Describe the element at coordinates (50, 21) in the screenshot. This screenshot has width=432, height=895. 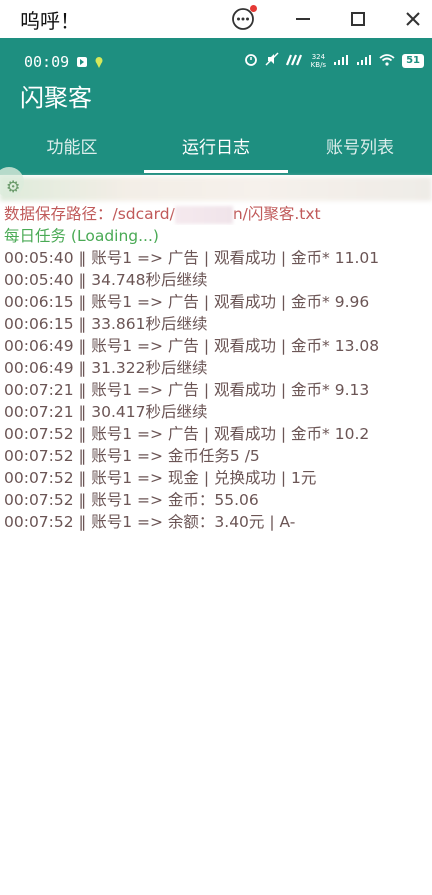
I see `window-title: 呜呼！` at that location.